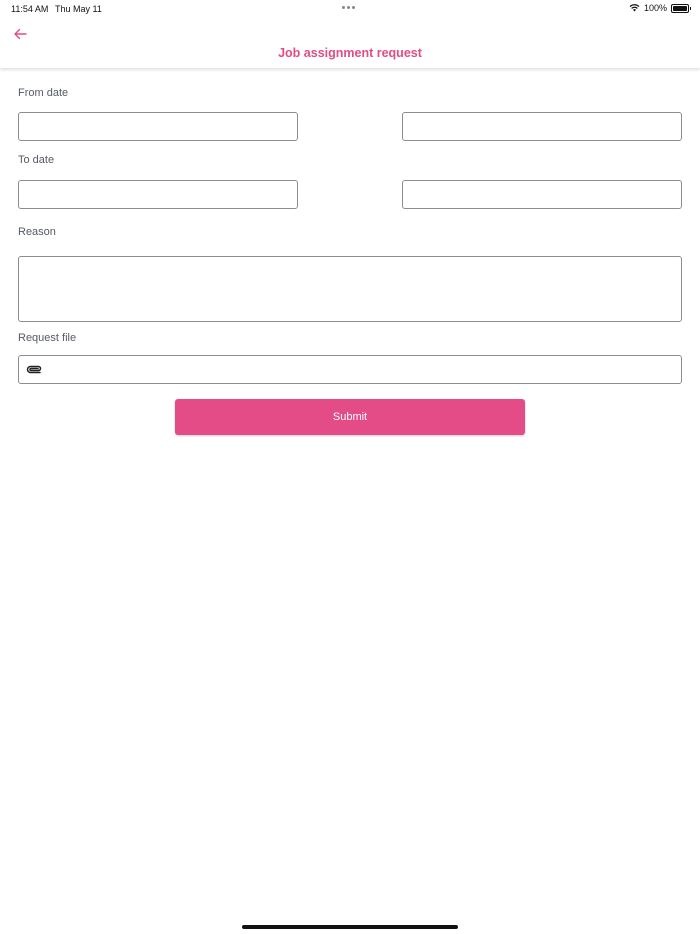  I want to click on multitasking-dots-icon, so click(348, 7).